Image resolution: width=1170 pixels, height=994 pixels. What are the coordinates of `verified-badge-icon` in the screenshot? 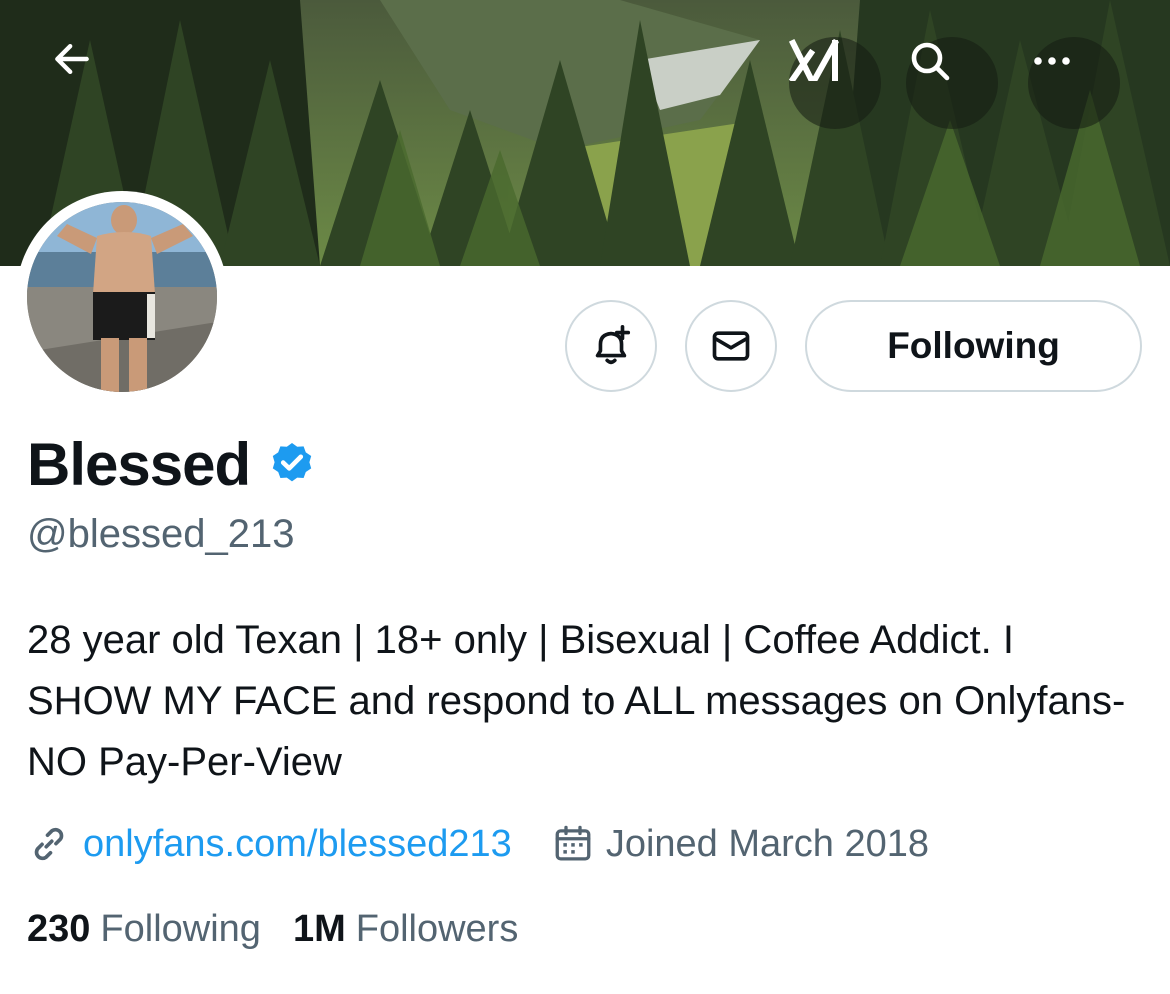 It's located at (292, 464).